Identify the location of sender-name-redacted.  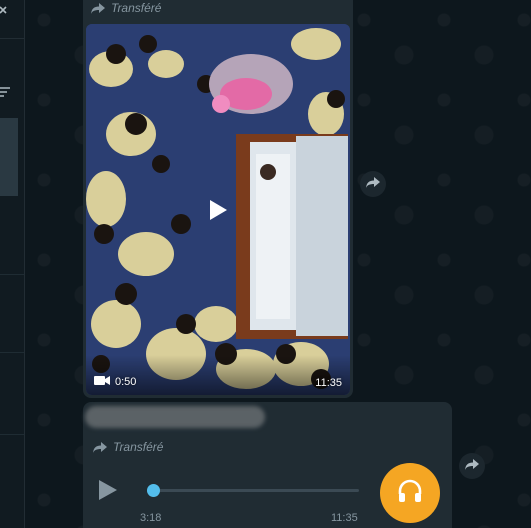
(175, 417).